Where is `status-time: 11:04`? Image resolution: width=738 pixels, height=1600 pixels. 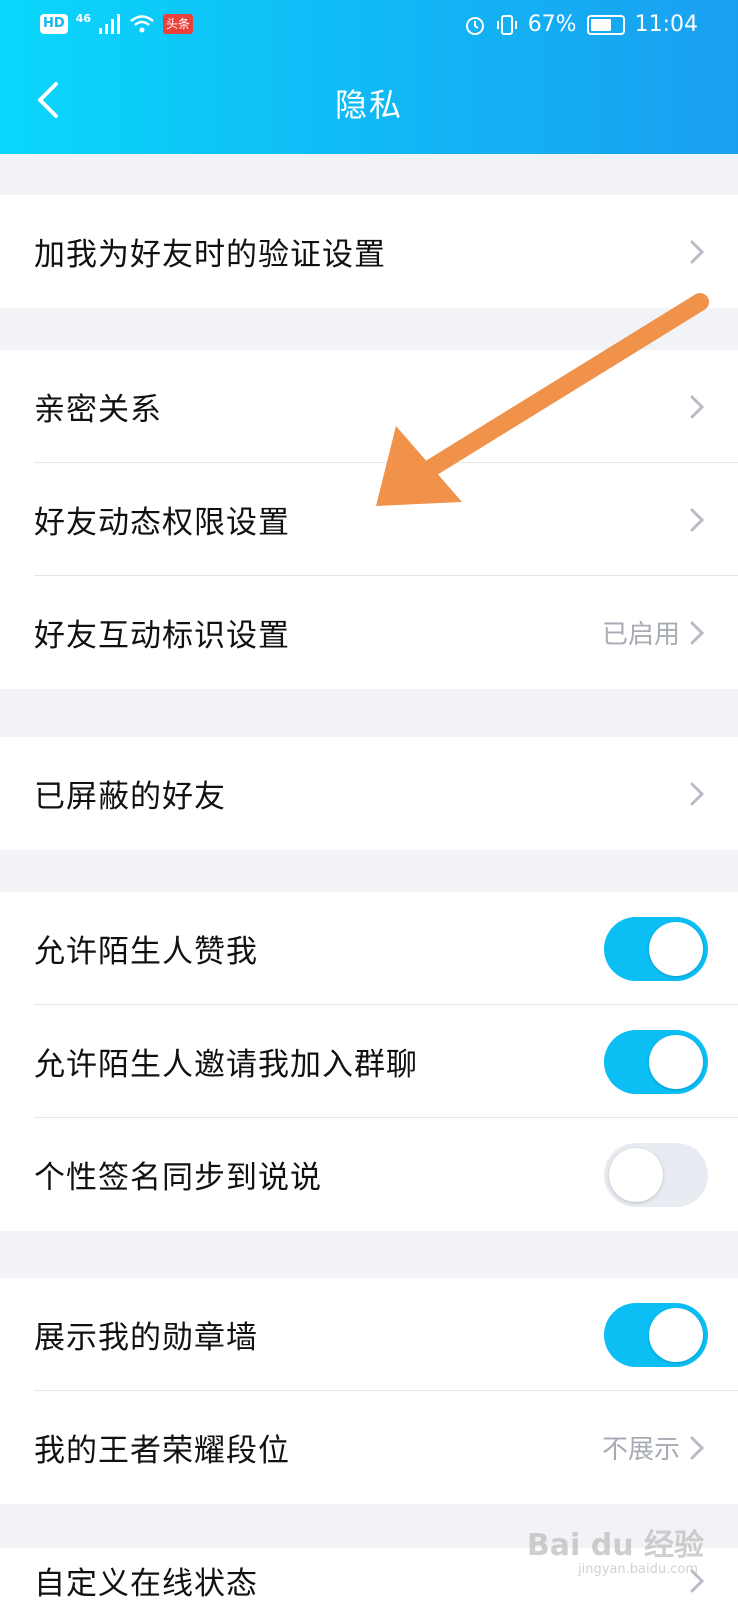
status-time: 11:04 is located at coordinates (666, 24).